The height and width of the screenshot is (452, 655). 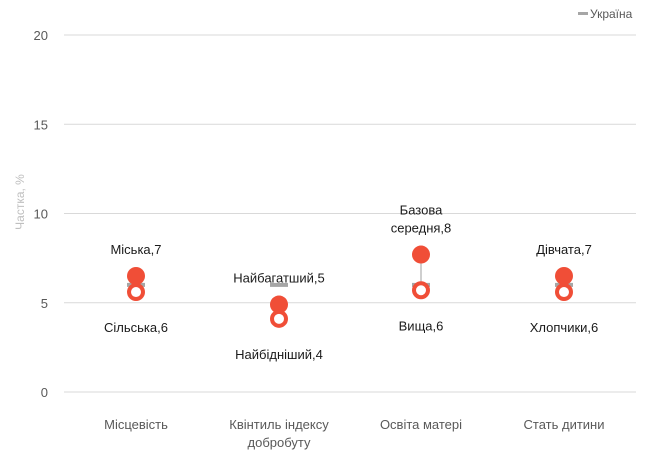 I want to click on legend-label-ukraine: Україна, so click(x=611, y=14).